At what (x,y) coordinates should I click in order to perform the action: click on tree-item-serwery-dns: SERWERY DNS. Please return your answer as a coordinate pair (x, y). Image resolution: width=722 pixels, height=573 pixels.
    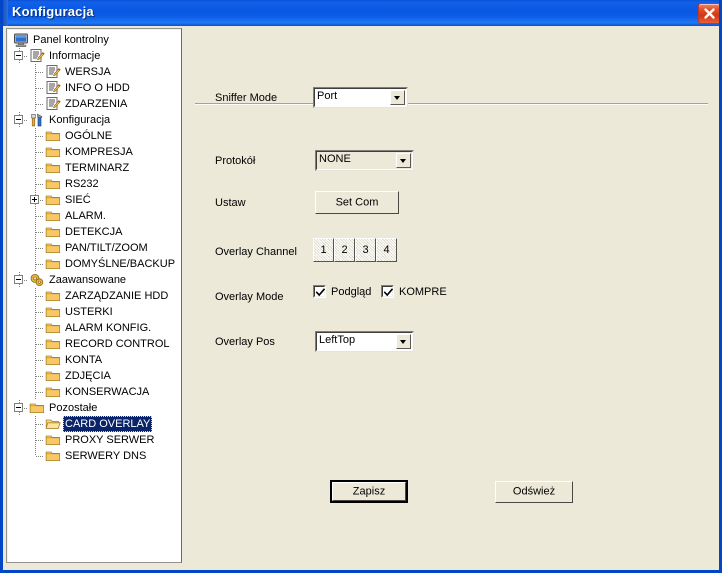
    Looking at the image, I should click on (96, 456).